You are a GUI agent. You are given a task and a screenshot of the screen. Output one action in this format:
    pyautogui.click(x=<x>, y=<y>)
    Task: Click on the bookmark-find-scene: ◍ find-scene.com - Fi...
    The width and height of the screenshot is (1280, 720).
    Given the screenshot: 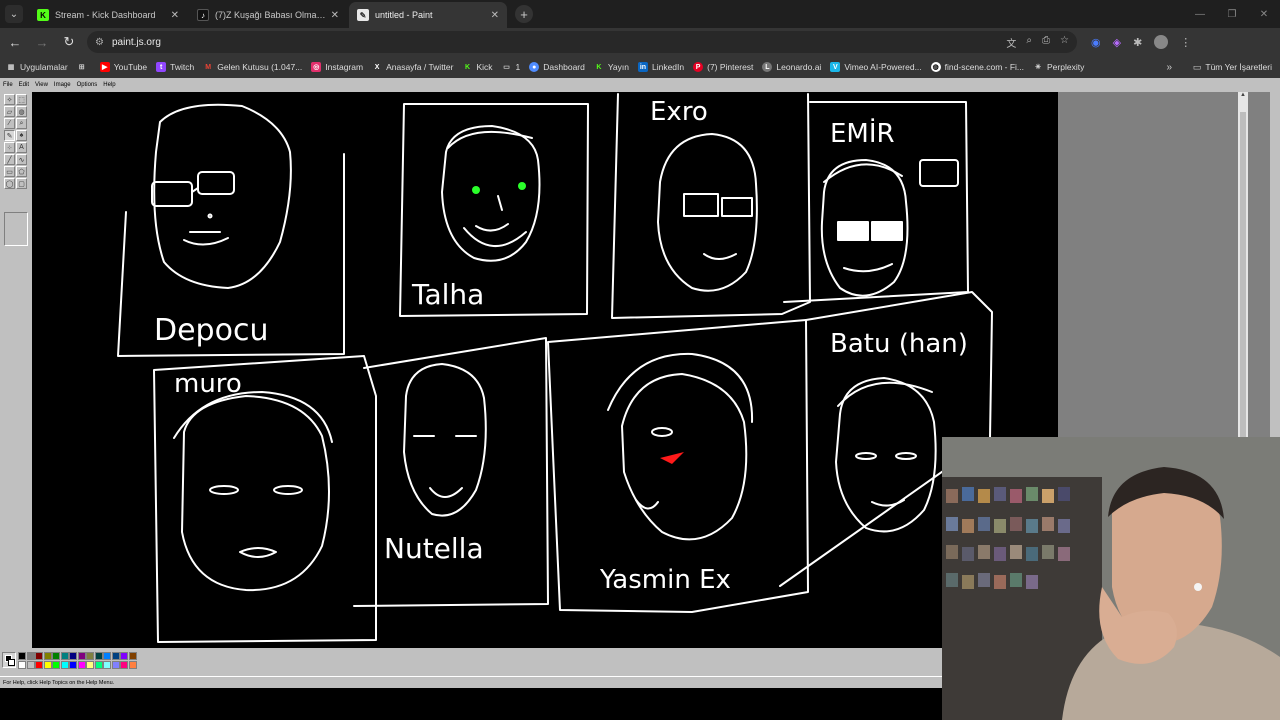 What is the action you would take?
    pyautogui.click(x=977, y=67)
    